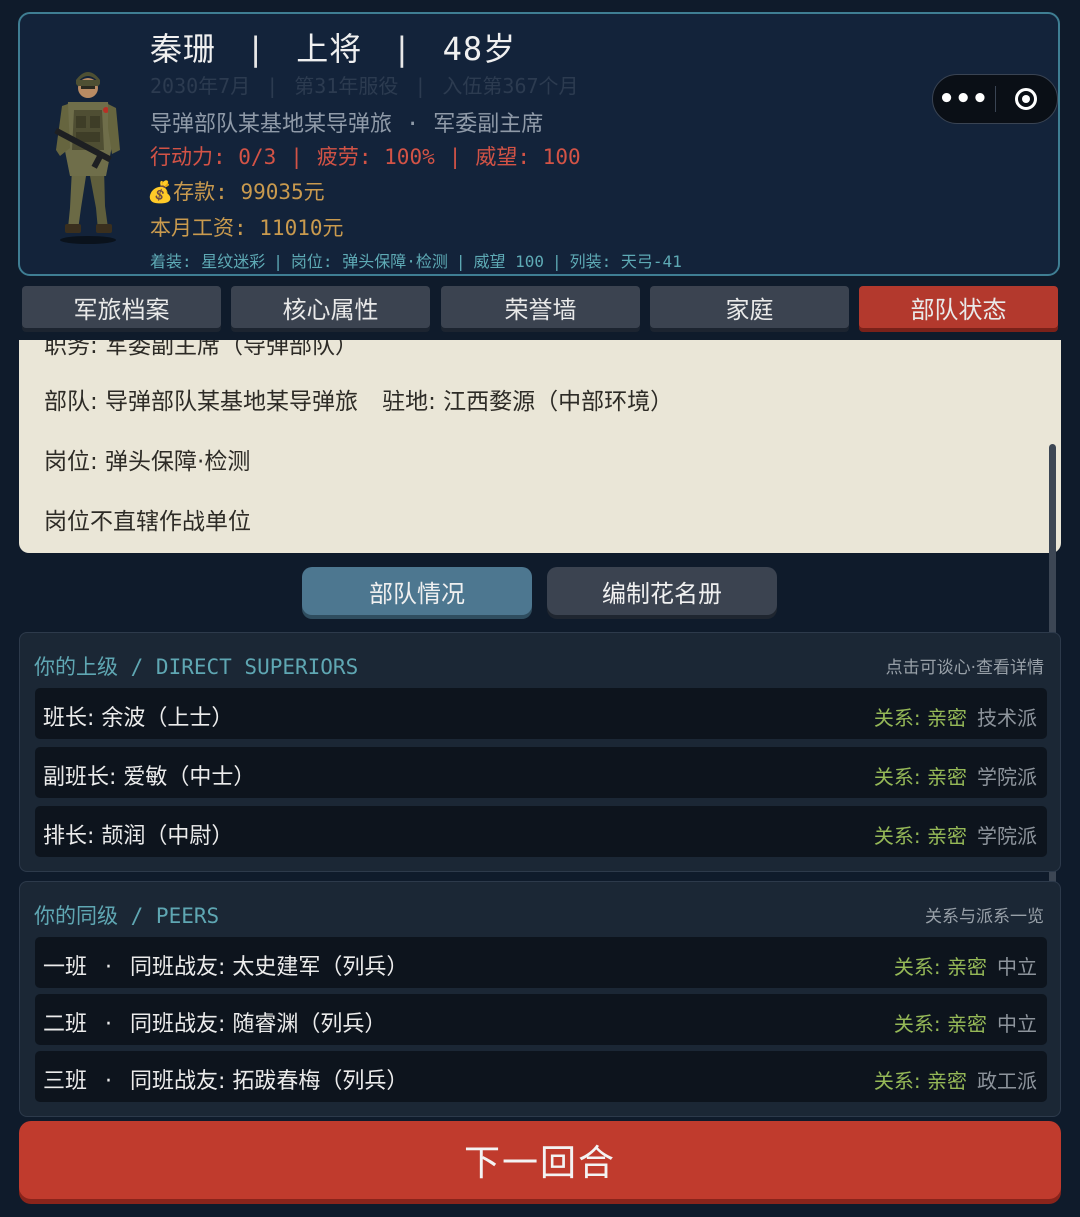 This screenshot has height=1217, width=1080. I want to click on peers-title: 你的同级 / PEERS, so click(127, 916).